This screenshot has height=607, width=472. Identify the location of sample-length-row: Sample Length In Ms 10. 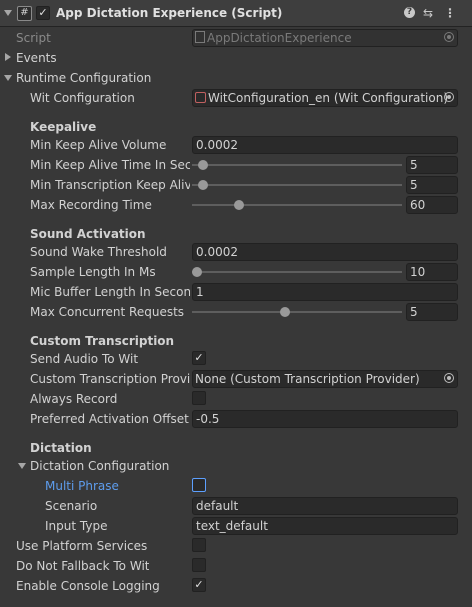
(236, 272).